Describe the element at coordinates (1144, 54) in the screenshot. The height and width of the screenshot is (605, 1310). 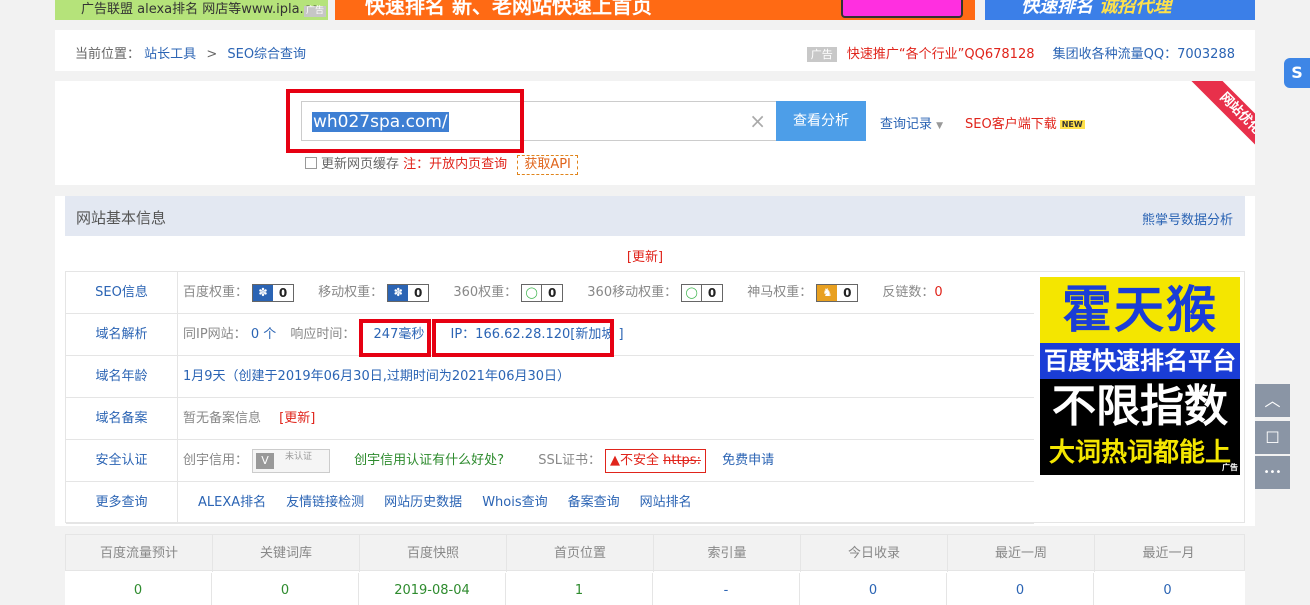
I see `promo-link-traffic: 集团收各种流量QQ：7003288` at that location.